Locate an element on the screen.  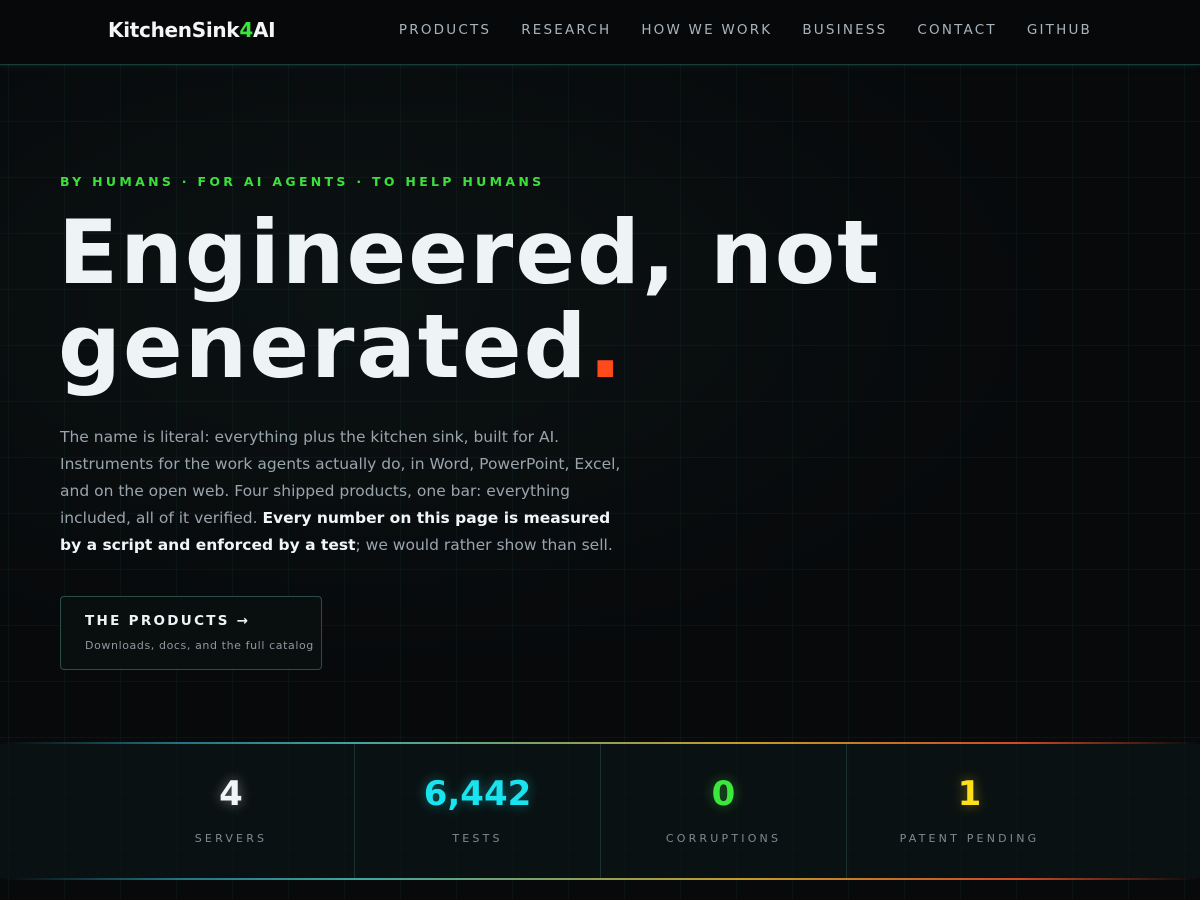
stat-label: TESTS is located at coordinates (477, 838).